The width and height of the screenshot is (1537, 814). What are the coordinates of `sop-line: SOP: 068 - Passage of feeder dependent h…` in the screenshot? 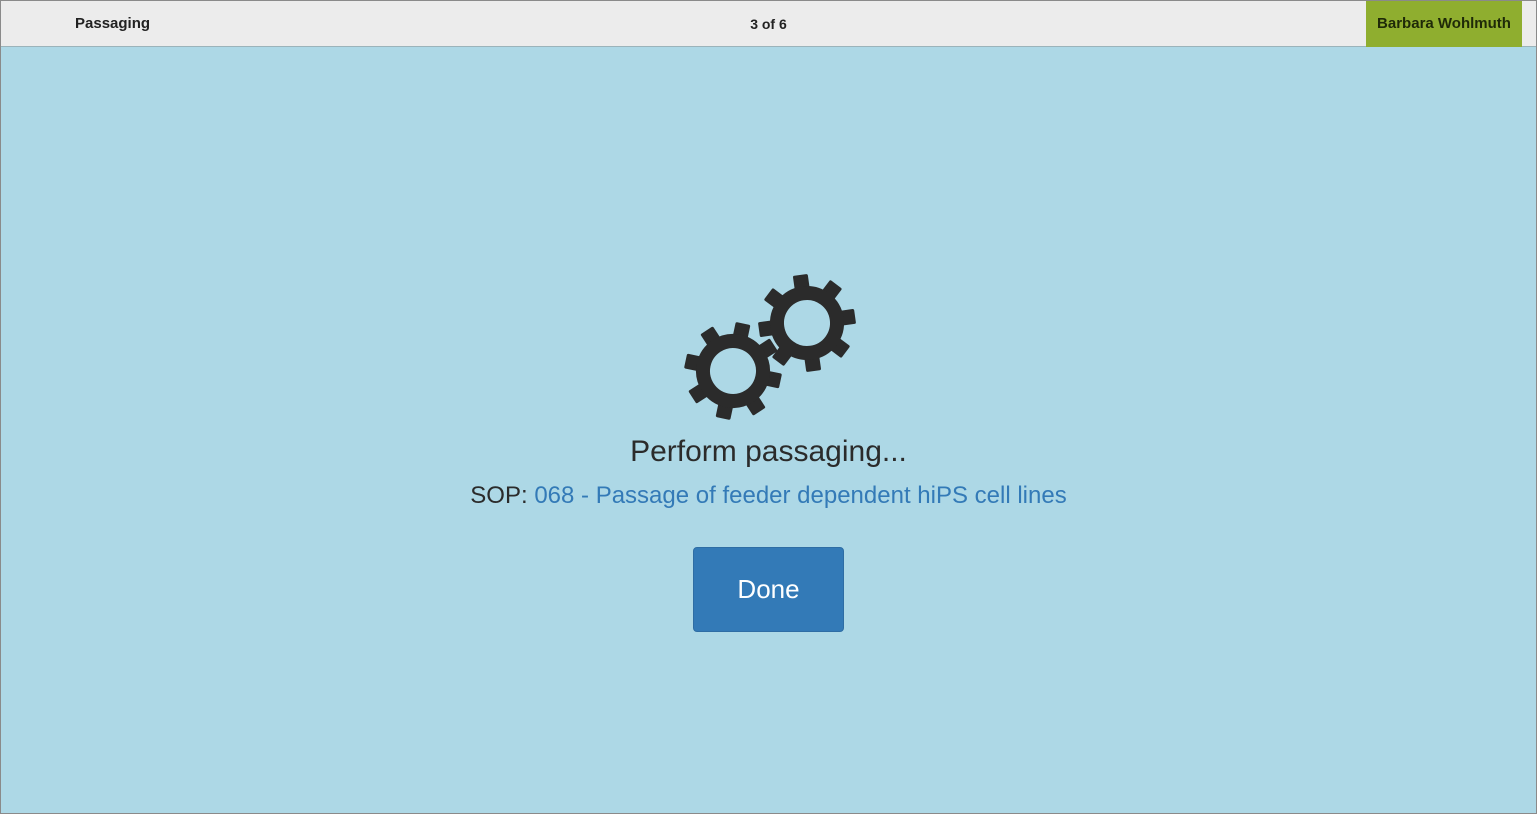 It's located at (768, 496).